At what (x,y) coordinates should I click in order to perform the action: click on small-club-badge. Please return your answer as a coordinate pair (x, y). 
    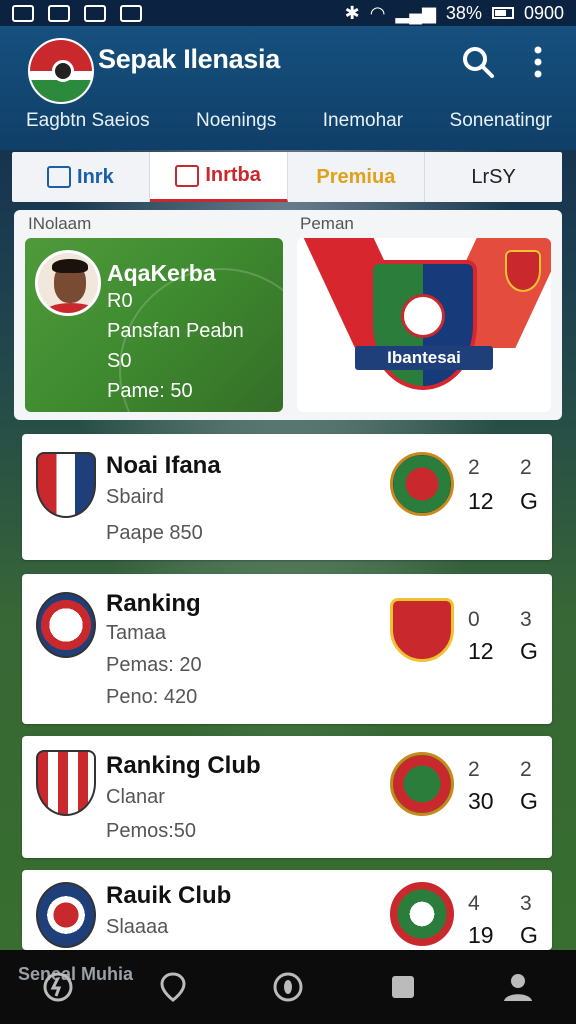
    Looking at the image, I should click on (523, 271).